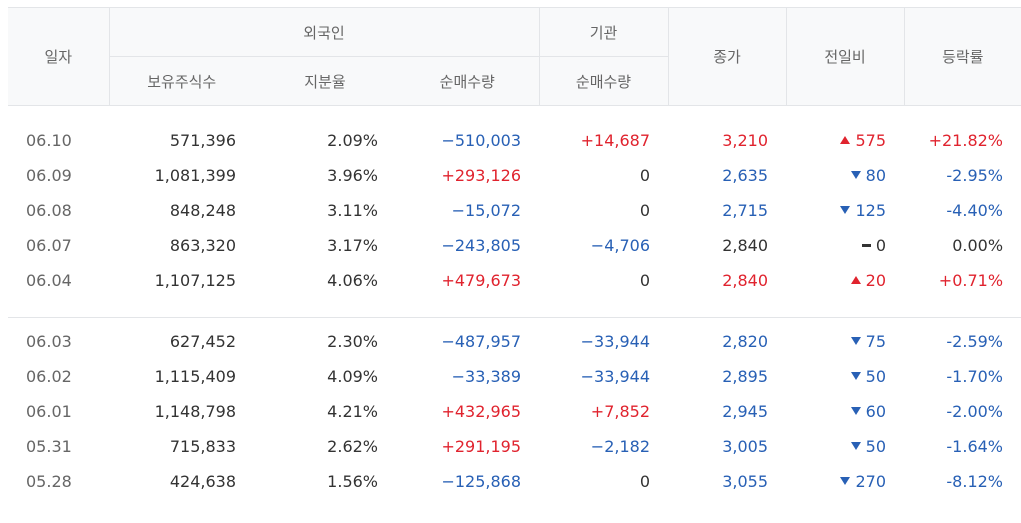 The width and height of the screenshot is (1021, 523). Describe the element at coordinates (975, 411) in the screenshot. I see `cell-rate: -2.00%` at that location.